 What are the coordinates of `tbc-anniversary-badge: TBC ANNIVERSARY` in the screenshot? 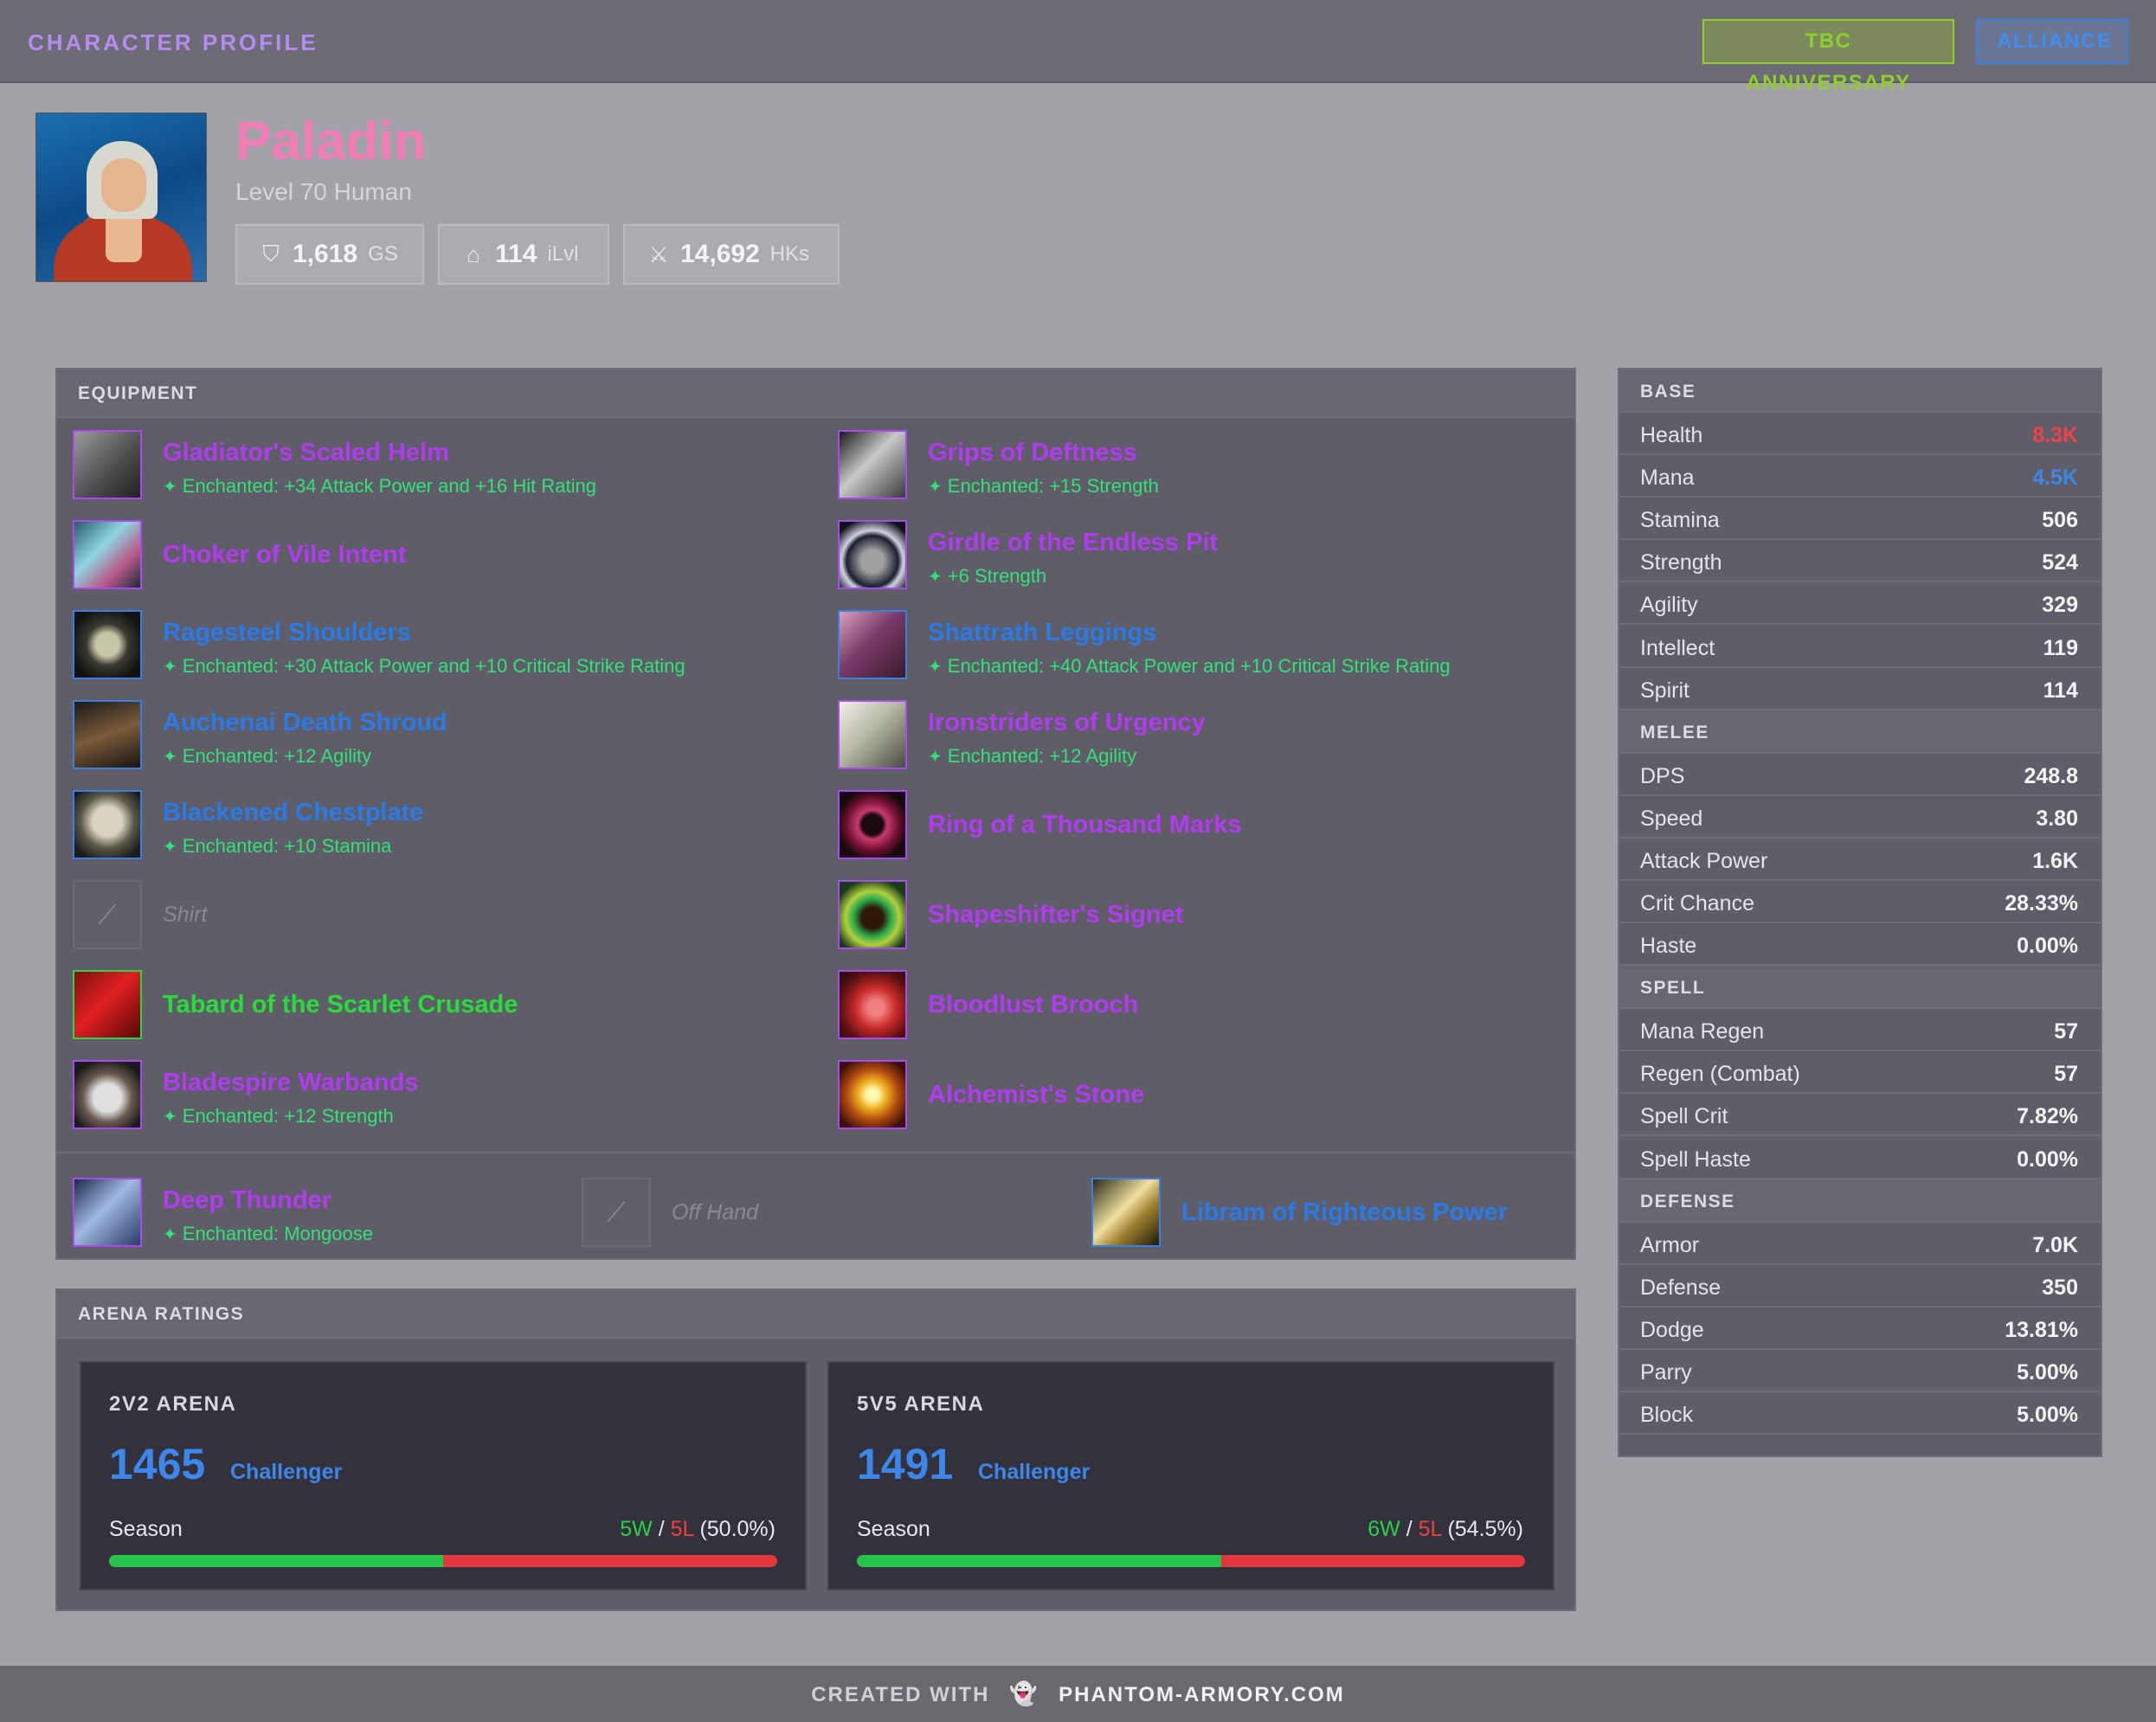 It's located at (1828, 56).